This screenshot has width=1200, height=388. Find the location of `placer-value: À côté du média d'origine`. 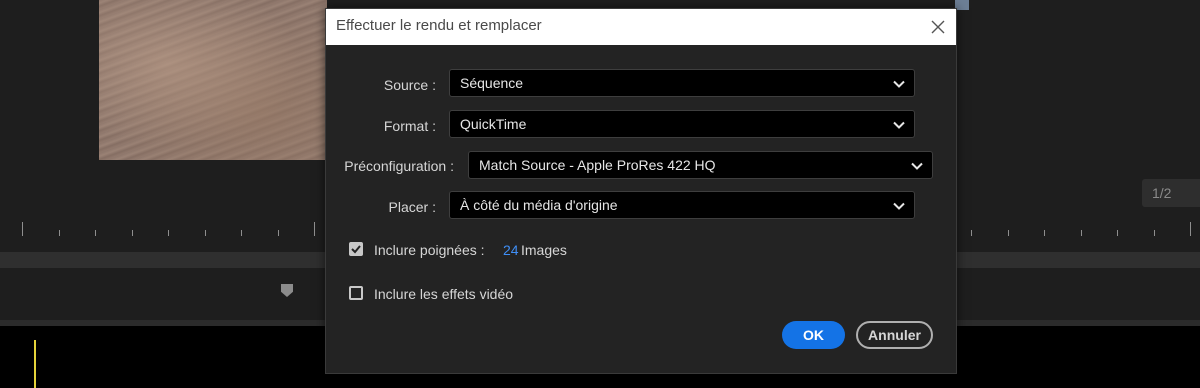

placer-value: À côté du média d'origine is located at coordinates (539, 205).